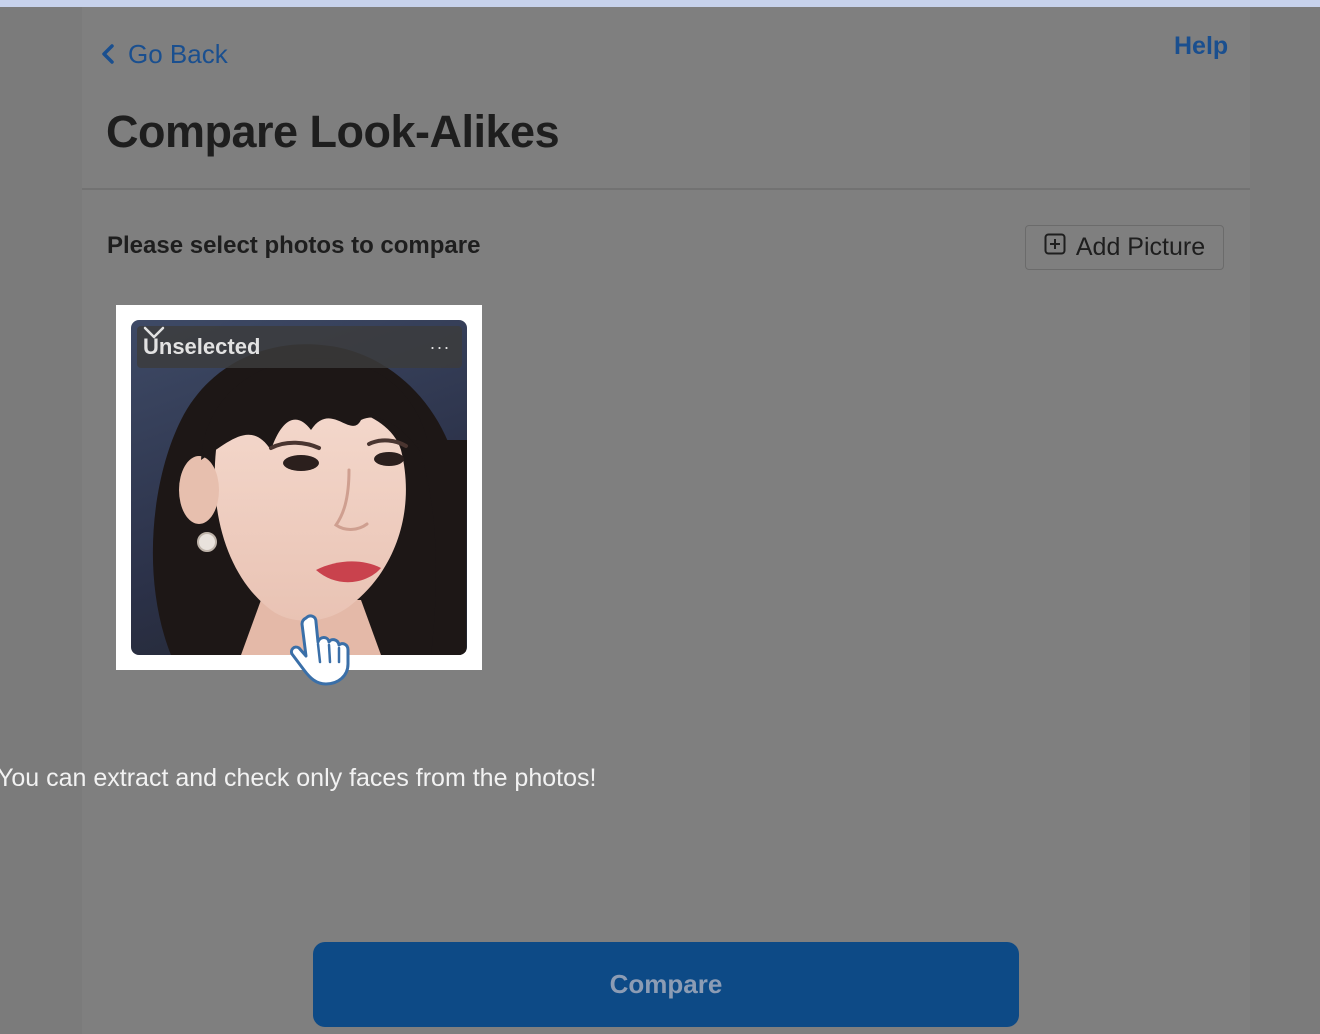 The height and width of the screenshot is (1034, 1320). I want to click on more-options-button: ···, so click(440, 347).